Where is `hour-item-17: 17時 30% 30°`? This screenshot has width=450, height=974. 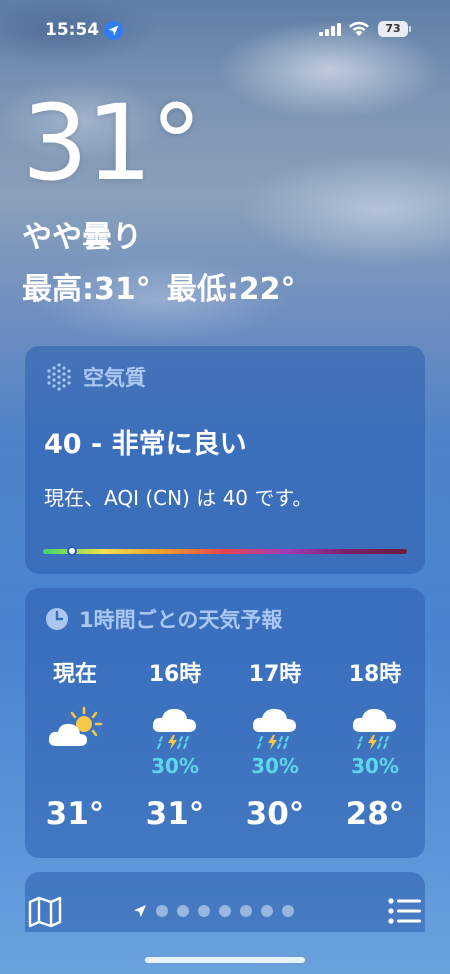 hour-item-17: 17時 30% 30° is located at coordinates (275, 748).